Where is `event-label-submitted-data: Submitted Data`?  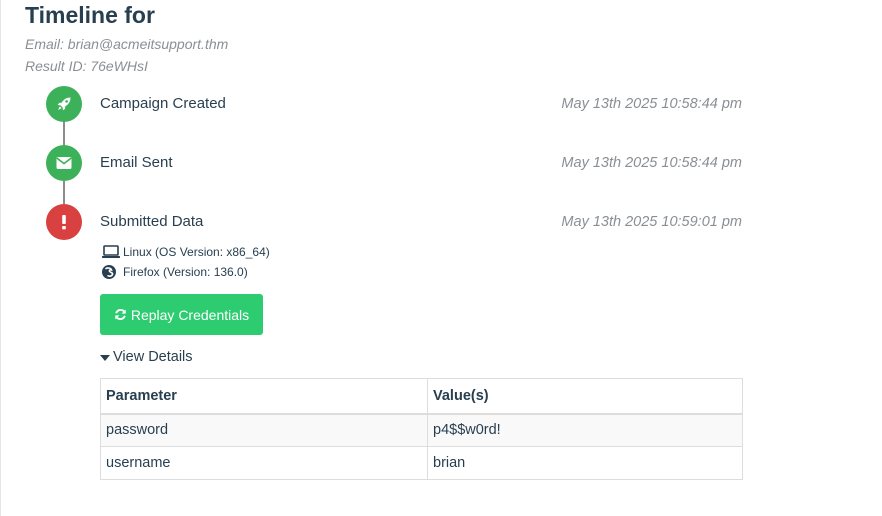 event-label-submitted-data: Submitted Data is located at coordinates (152, 221).